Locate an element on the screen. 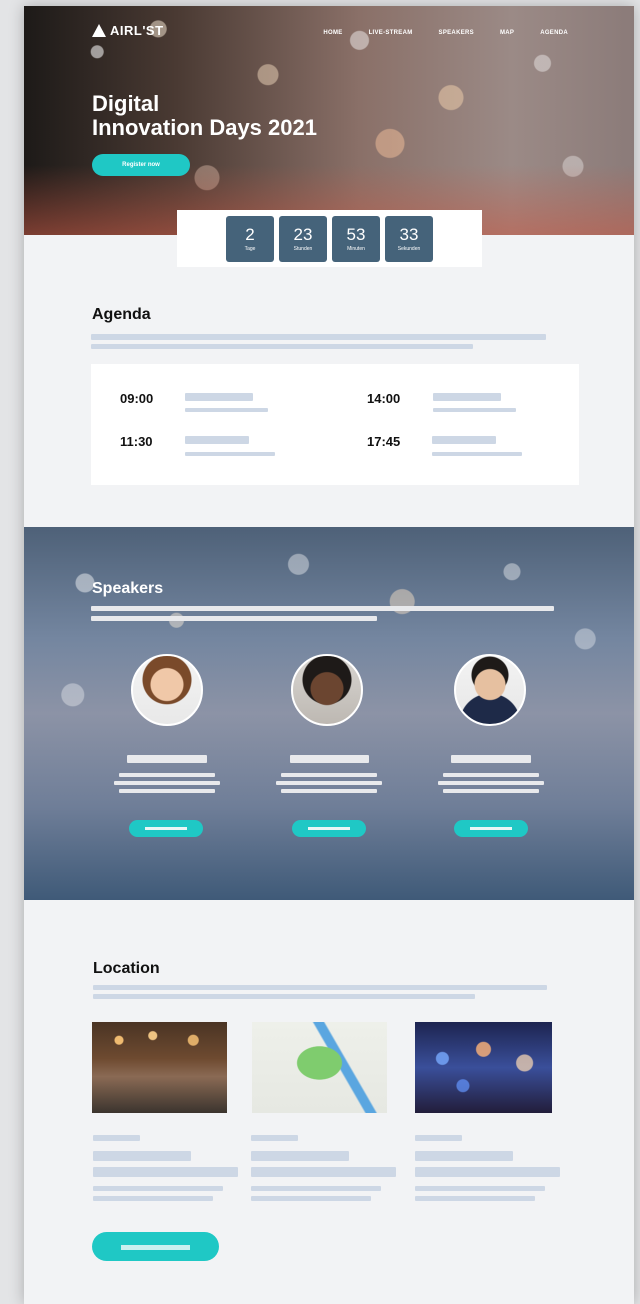 The image size is (640, 1304). nav-item-home: HOME is located at coordinates (332, 33).